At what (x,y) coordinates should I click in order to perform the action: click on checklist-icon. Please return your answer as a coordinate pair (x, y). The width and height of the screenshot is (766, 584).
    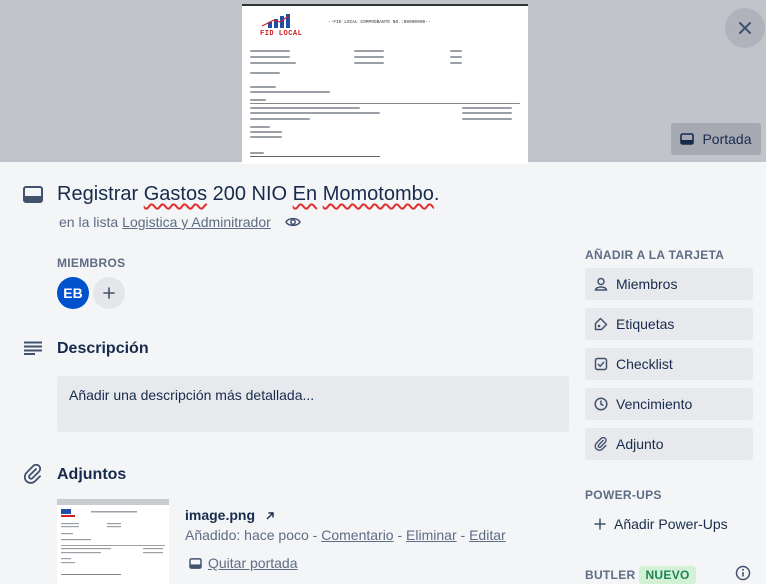
    Looking at the image, I should click on (601, 364).